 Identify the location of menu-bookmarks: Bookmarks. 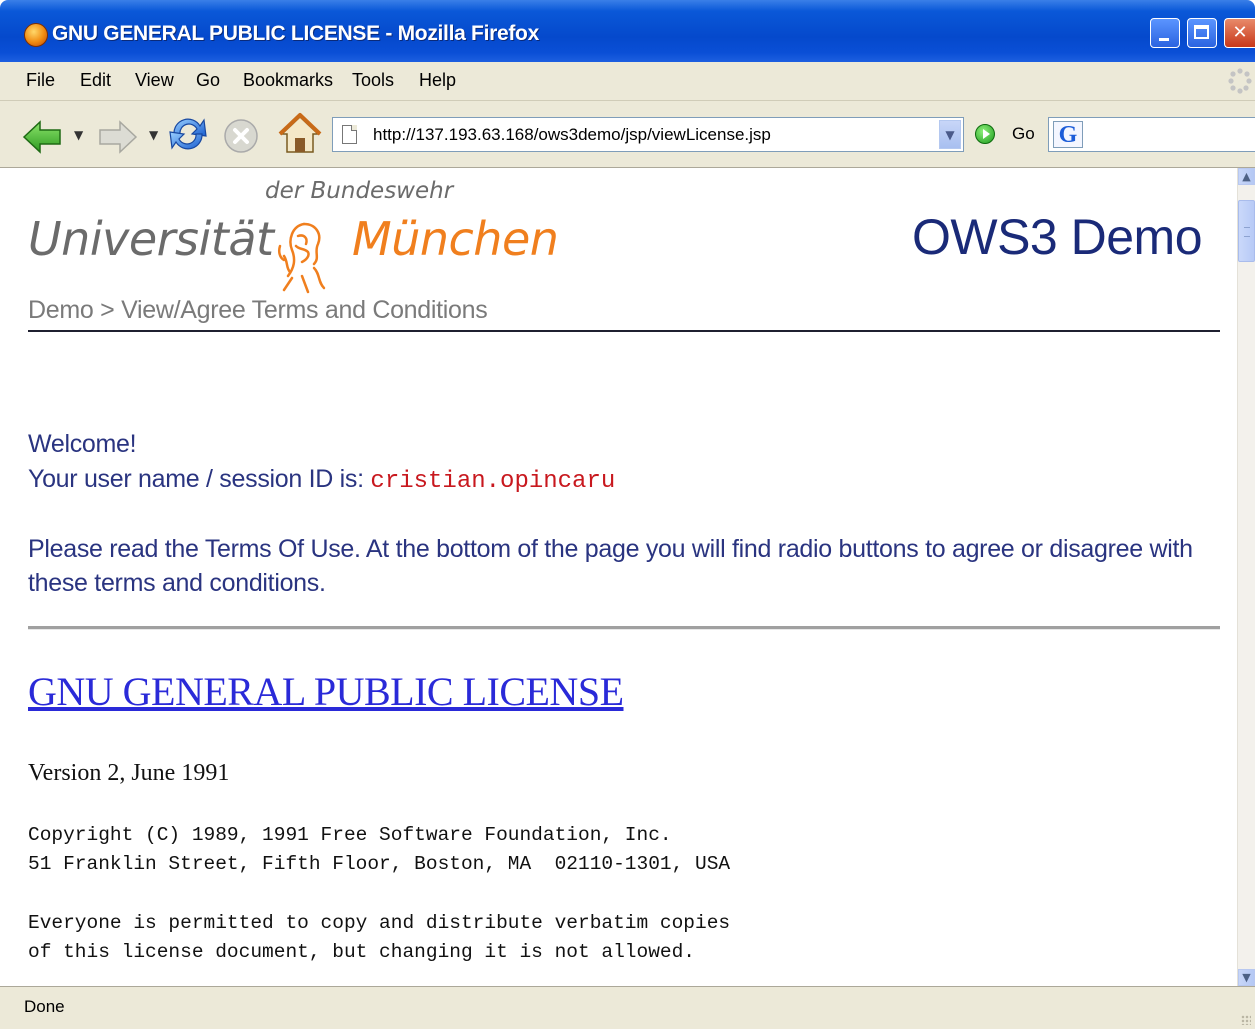
(288, 80).